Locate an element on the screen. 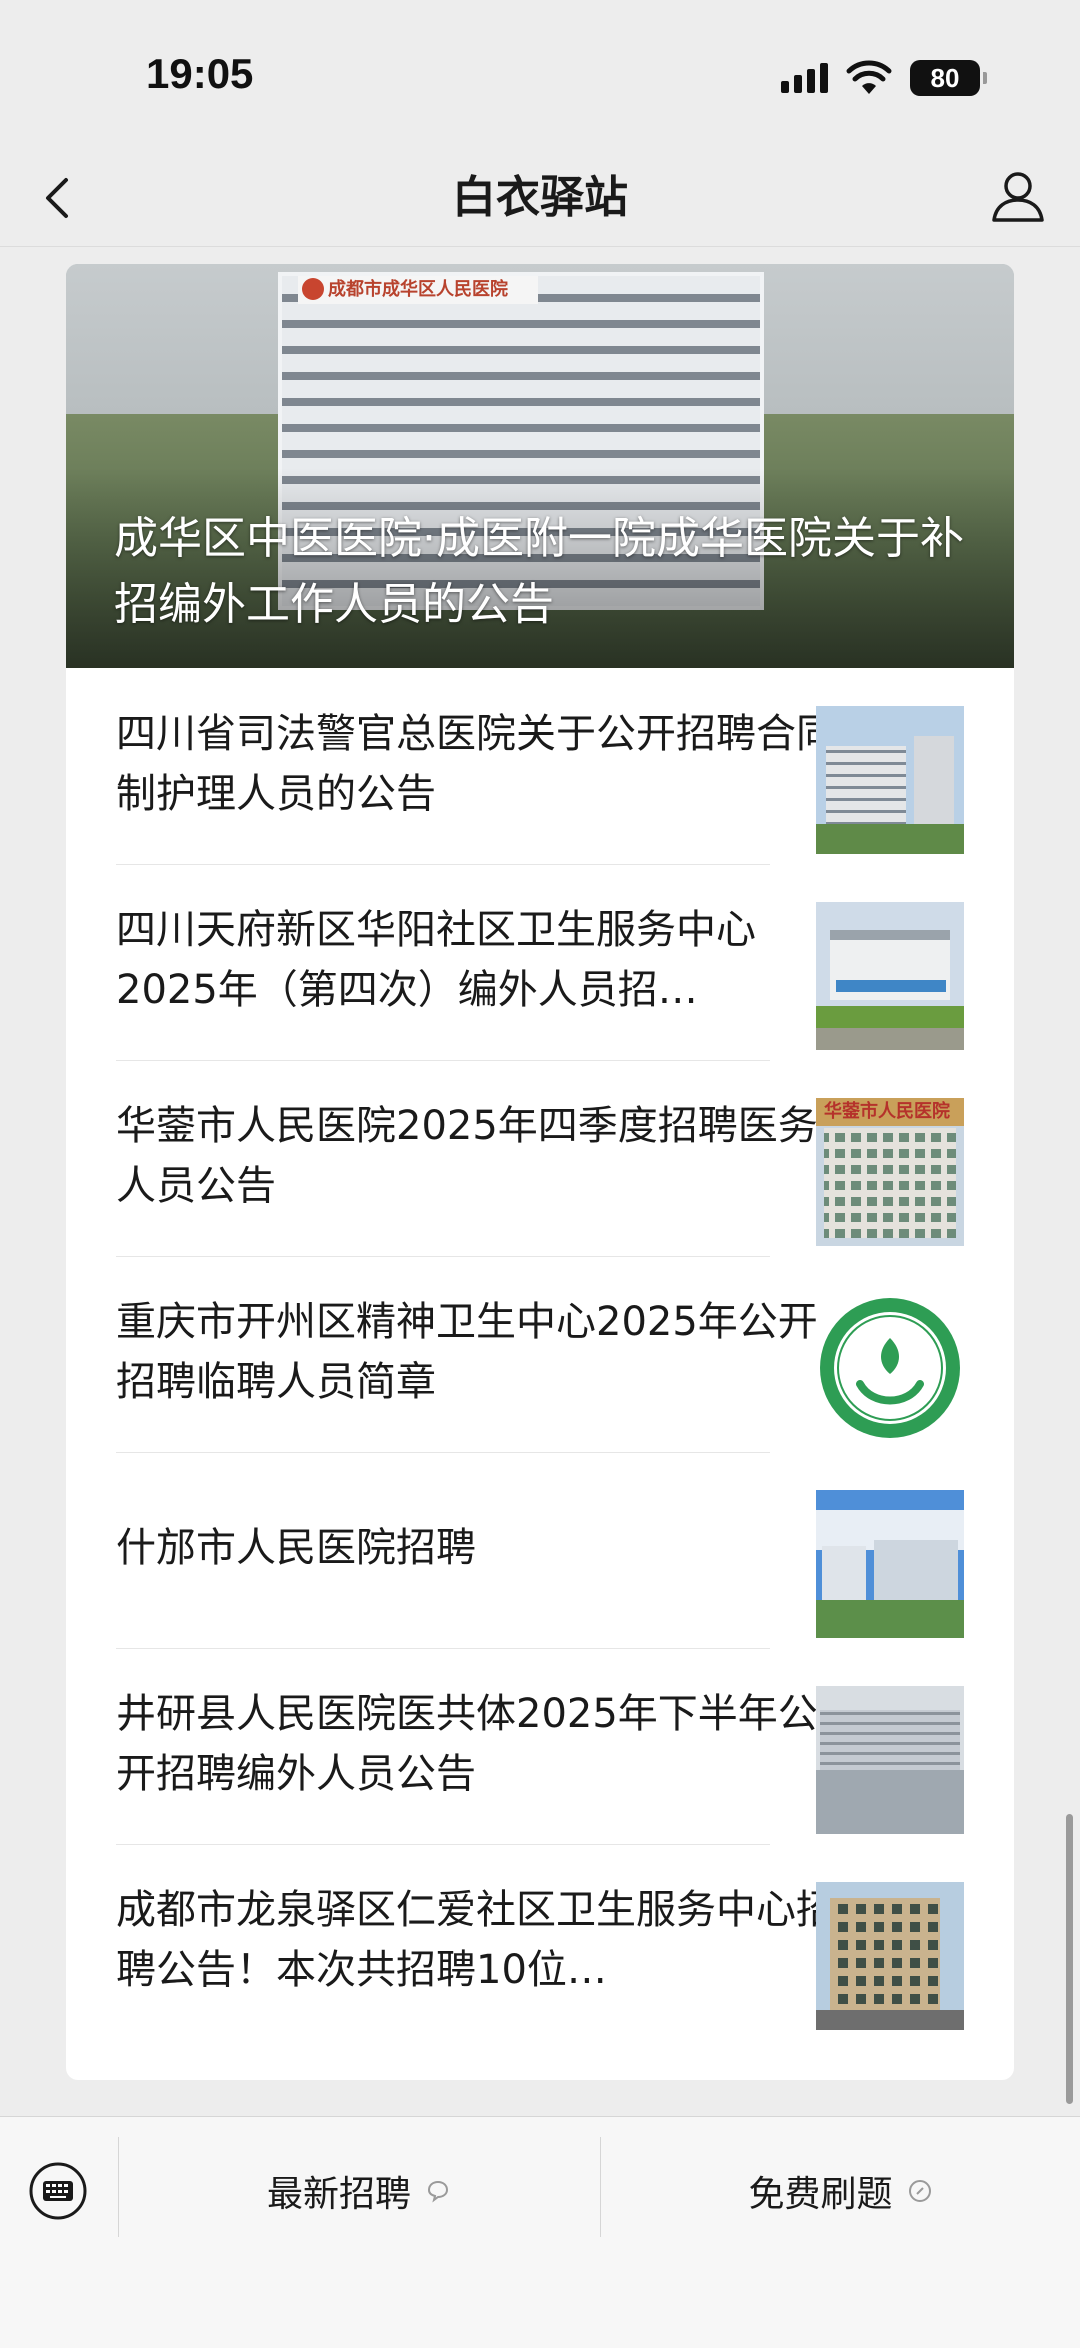 This screenshot has height=2348, width=1080. bottom-menu: 最新招聘 免费刷题 is located at coordinates (540, 2232).